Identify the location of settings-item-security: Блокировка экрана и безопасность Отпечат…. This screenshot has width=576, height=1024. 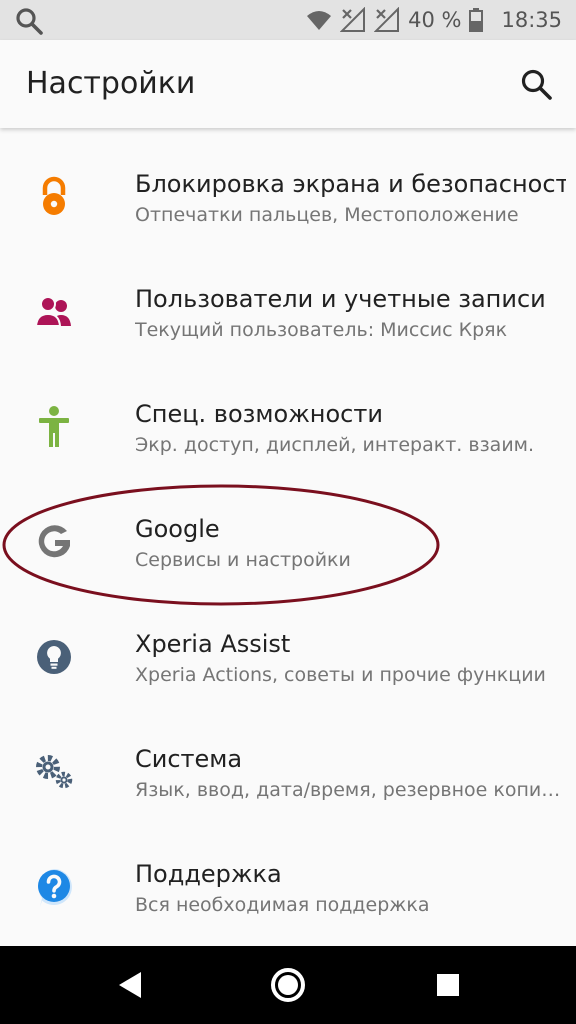
(288, 185).